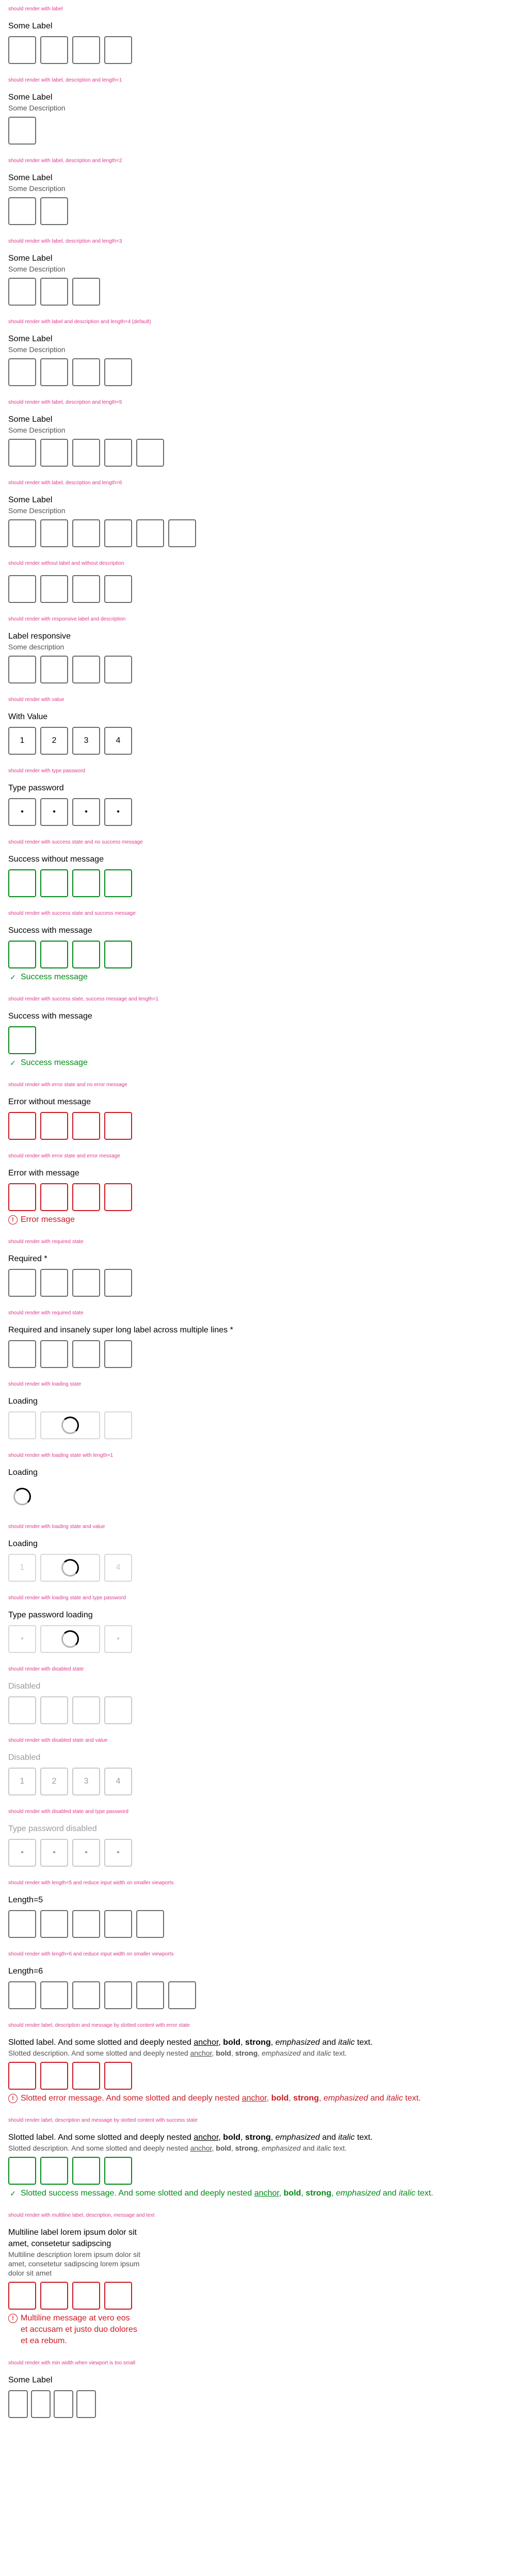  I want to click on pin-input: 1, so click(22, 741).